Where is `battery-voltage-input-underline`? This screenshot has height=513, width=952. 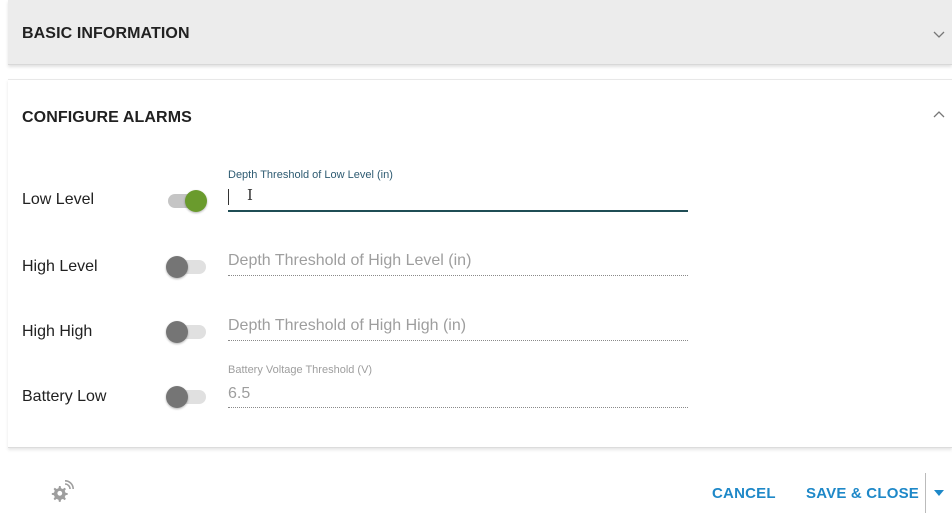 battery-voltage-input-underline is located at coordinates (458, 407).